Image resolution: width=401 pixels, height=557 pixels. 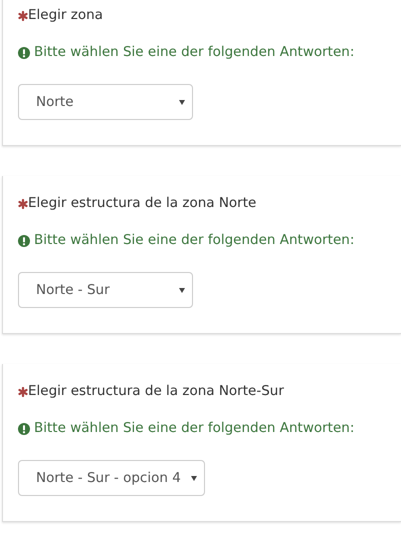 I want to click on question-label: Elegir estructura de la zona Norte-Sur, so click(x=156, y=392).